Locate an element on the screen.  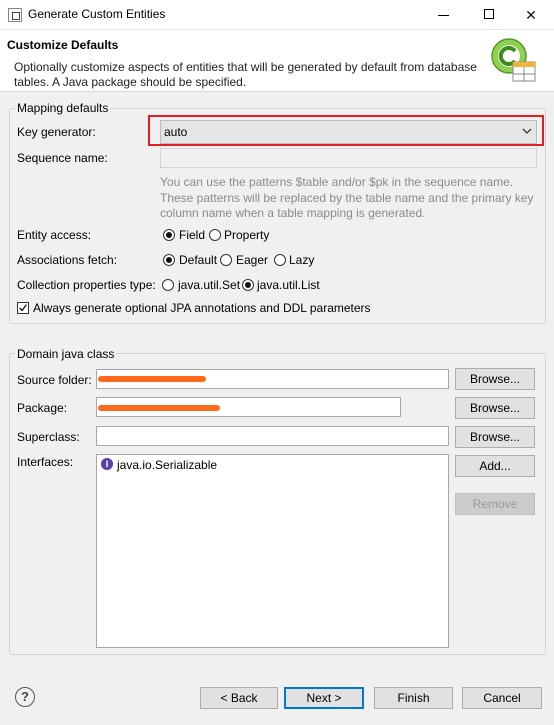
minimize-icon is located at coordinates (443, 15).